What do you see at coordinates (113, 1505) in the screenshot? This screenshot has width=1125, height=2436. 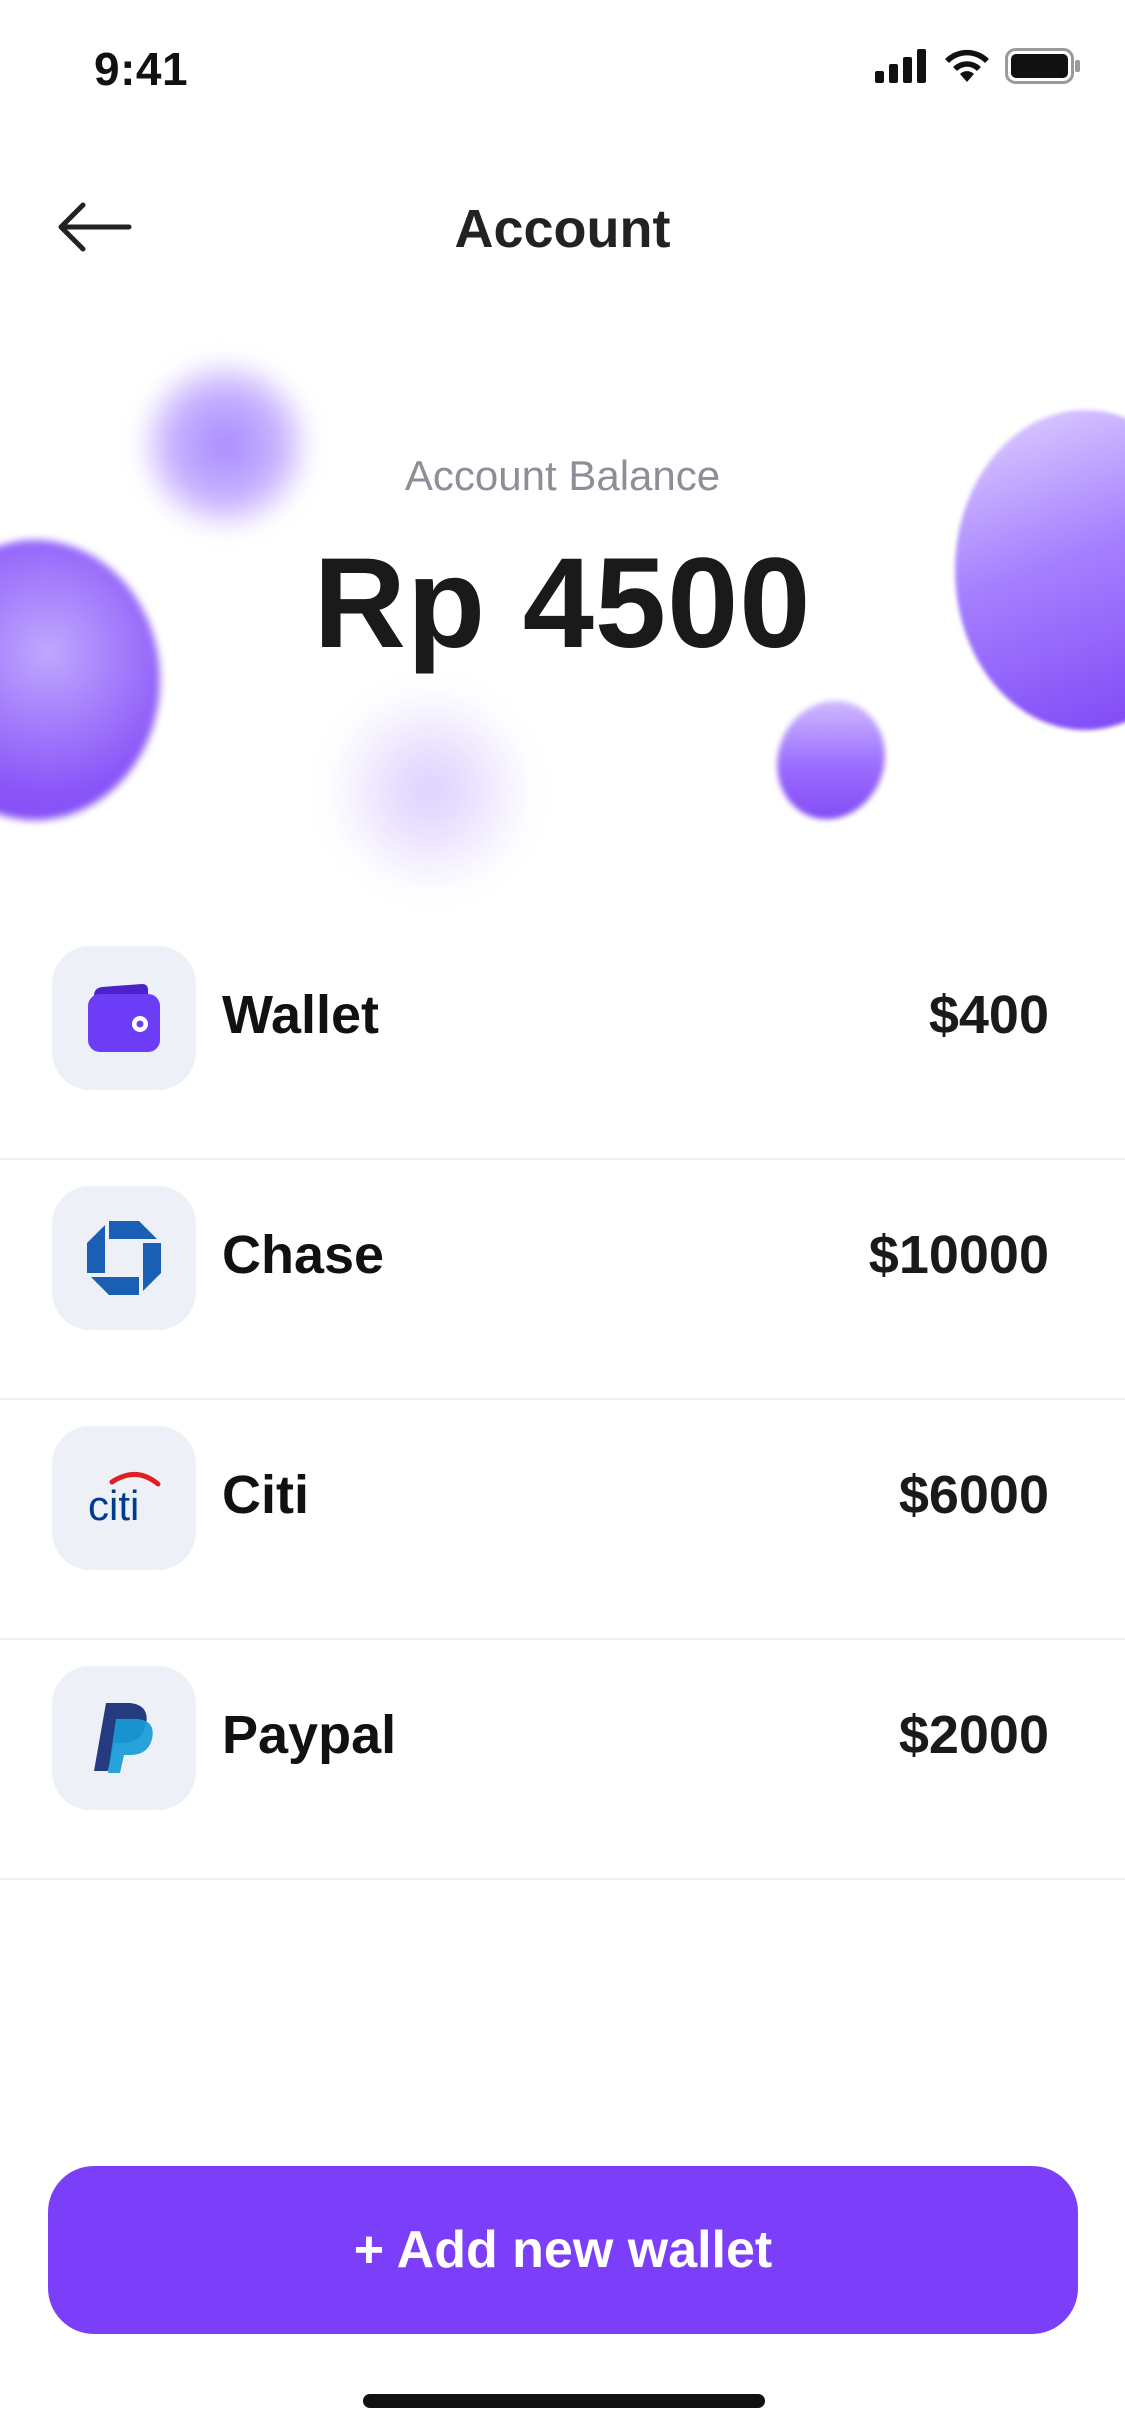 I see `citi-logo-text: citi` at bounding box center [113, 1505].